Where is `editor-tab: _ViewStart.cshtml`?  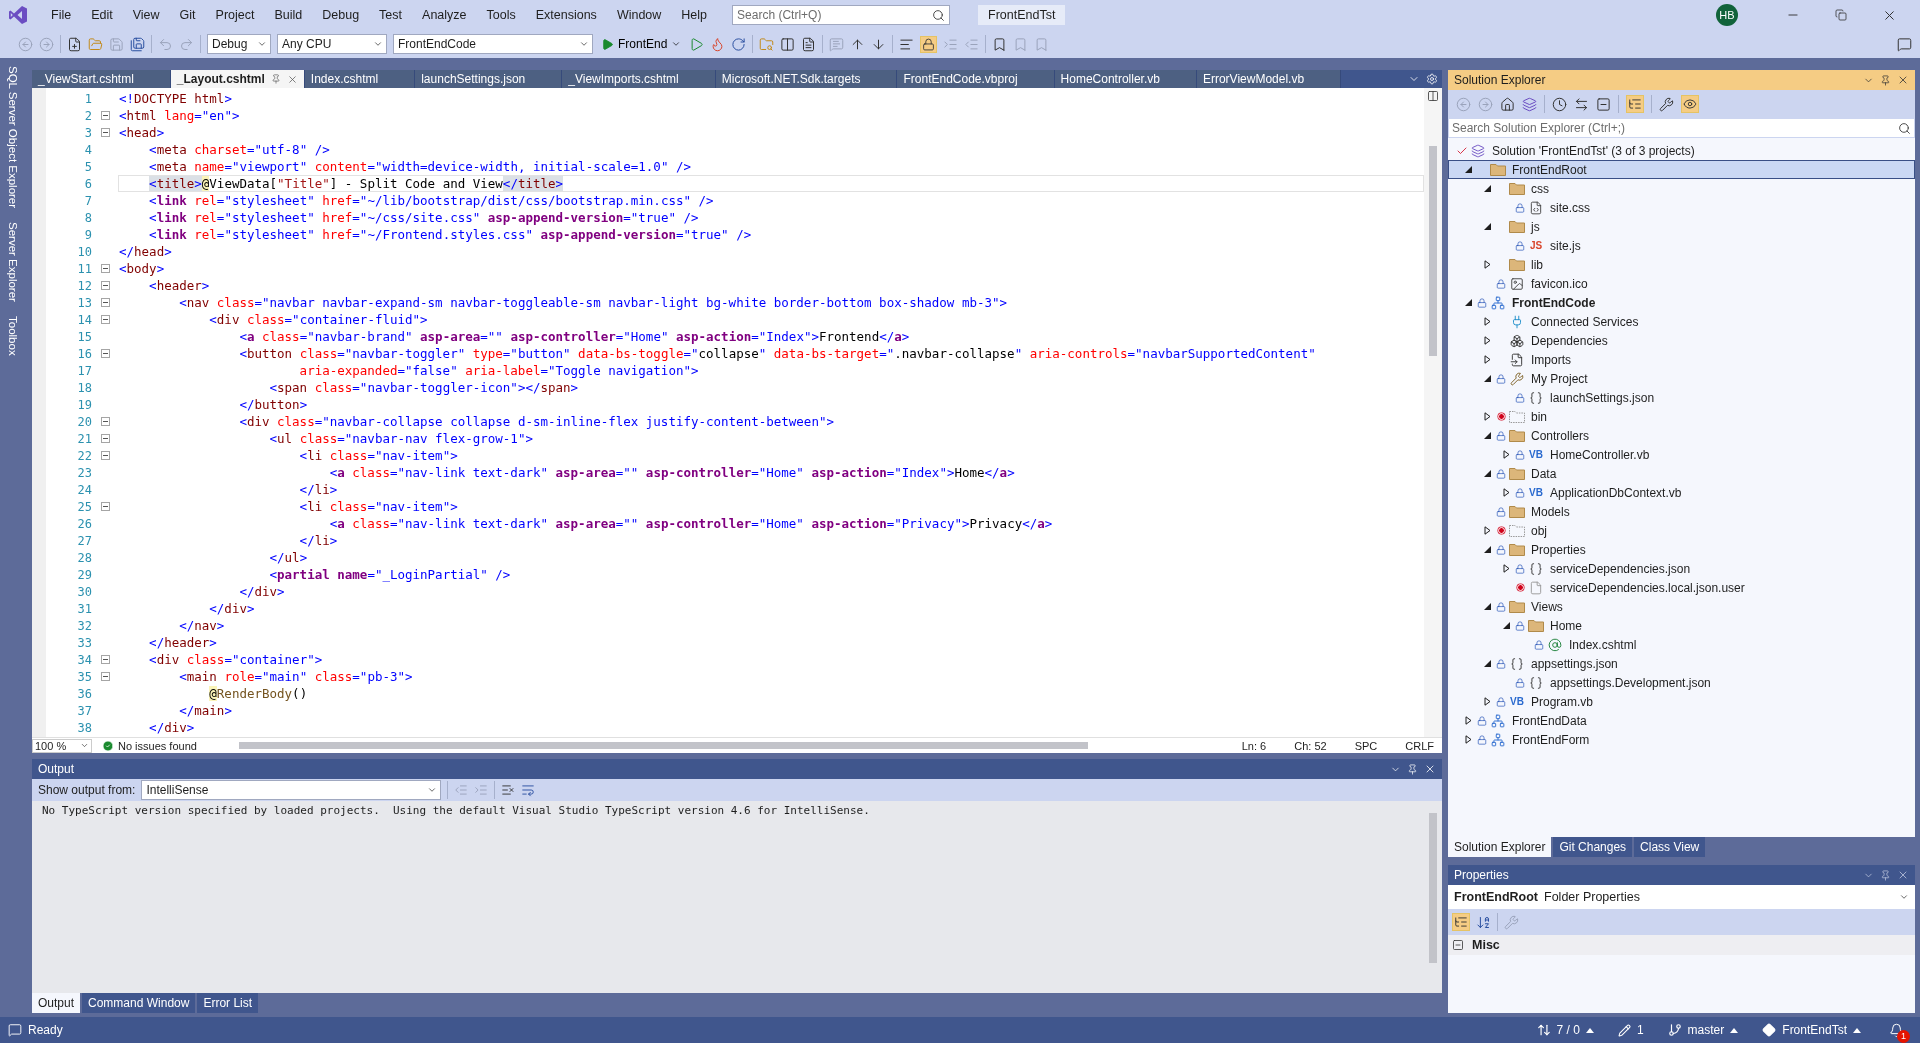 editor-tab: _ViewStart.cshtml is located at coordinates (101, 79).